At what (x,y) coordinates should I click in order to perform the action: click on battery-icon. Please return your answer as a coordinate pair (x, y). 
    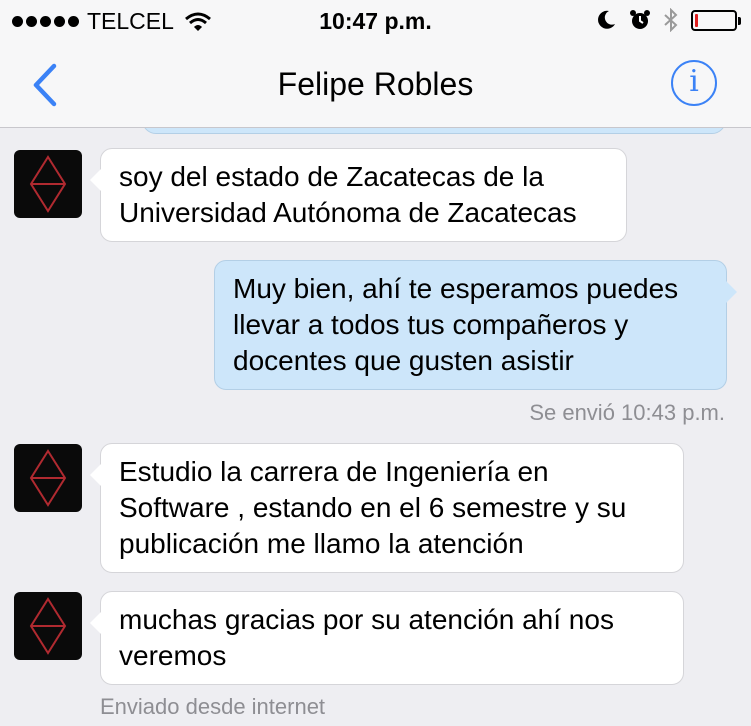
    Looking at the image, I should click on (716, 20).